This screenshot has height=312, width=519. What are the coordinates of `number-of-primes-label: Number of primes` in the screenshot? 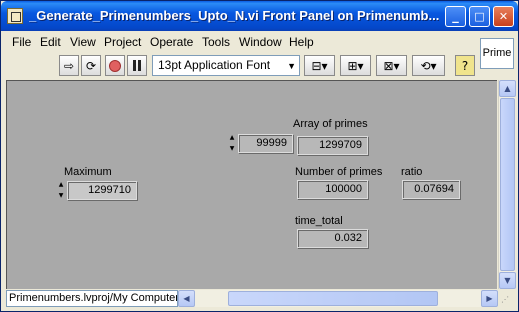 It's located at (339, 172).